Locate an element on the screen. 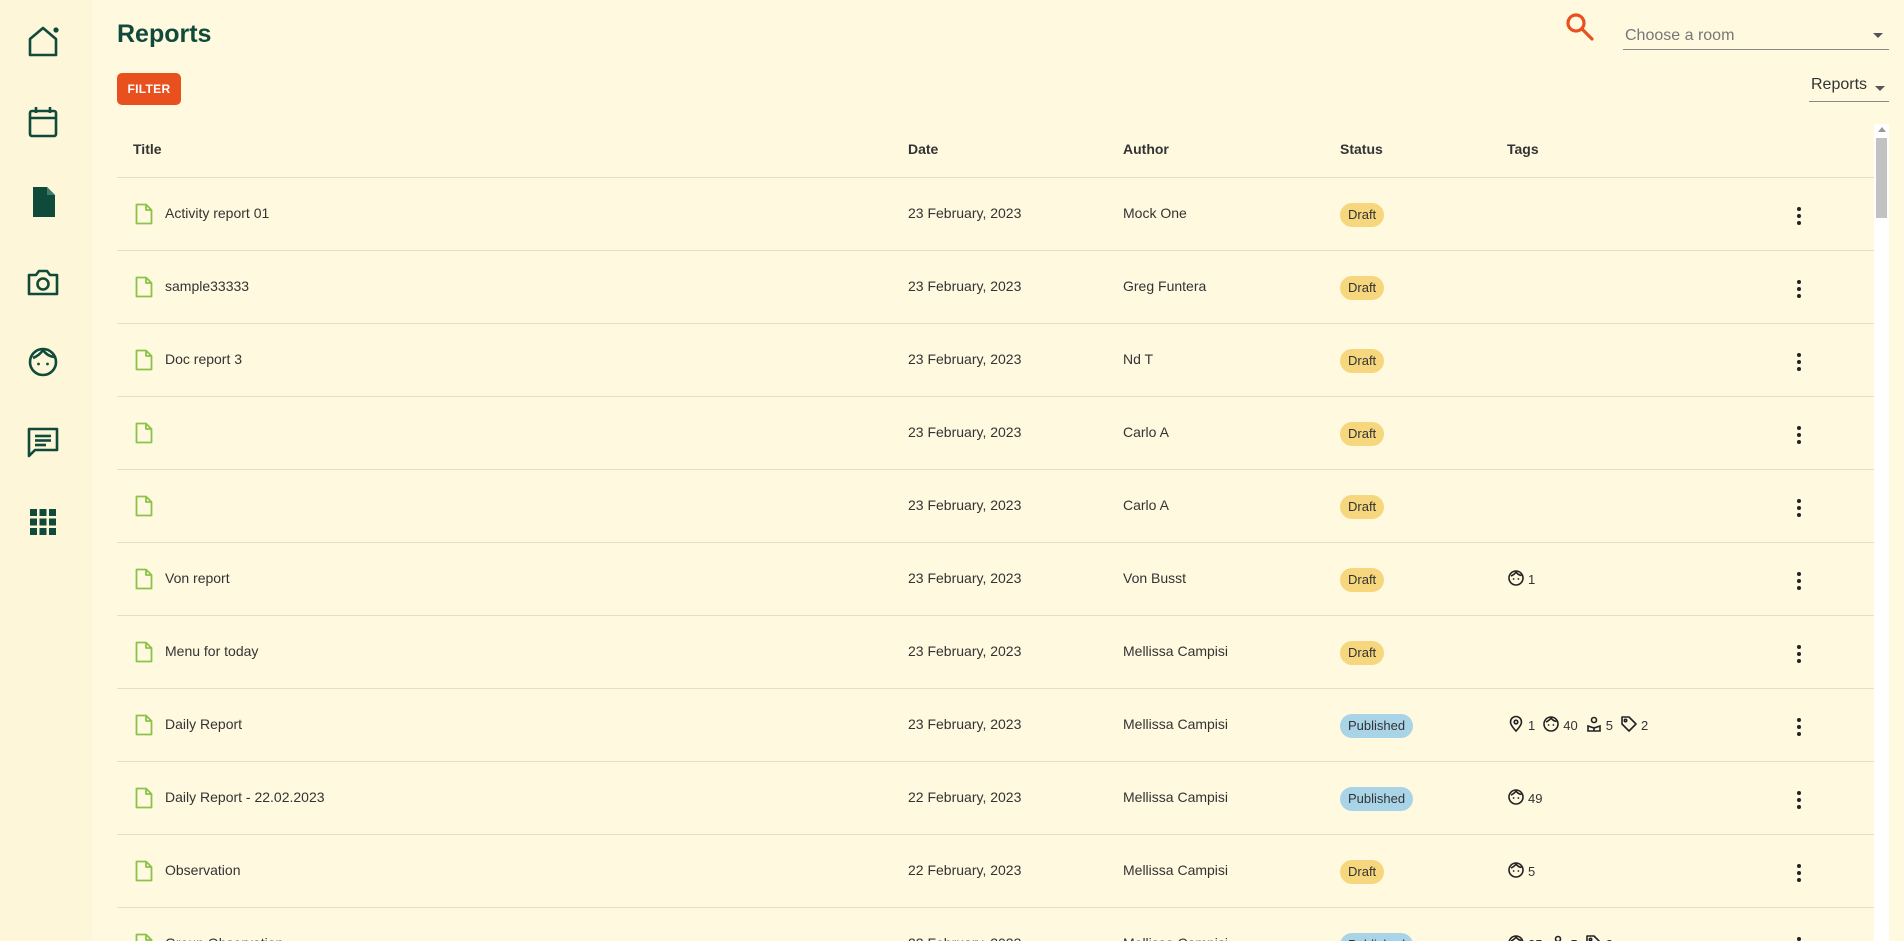 The height and width of the screenshot is (941, 1904). scroll-thumb is located at coordinates (1881, 178).